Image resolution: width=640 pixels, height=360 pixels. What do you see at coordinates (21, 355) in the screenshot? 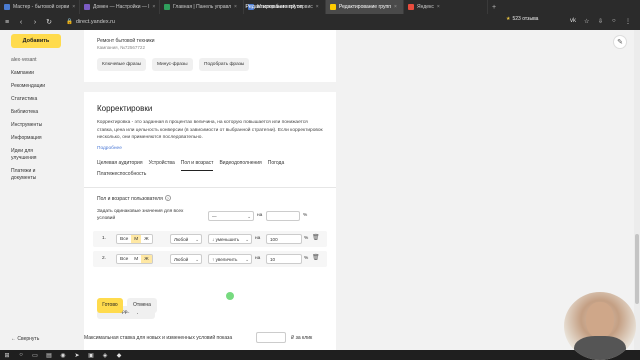
I see `search-icon: ○` at bounding box center [21, 355].